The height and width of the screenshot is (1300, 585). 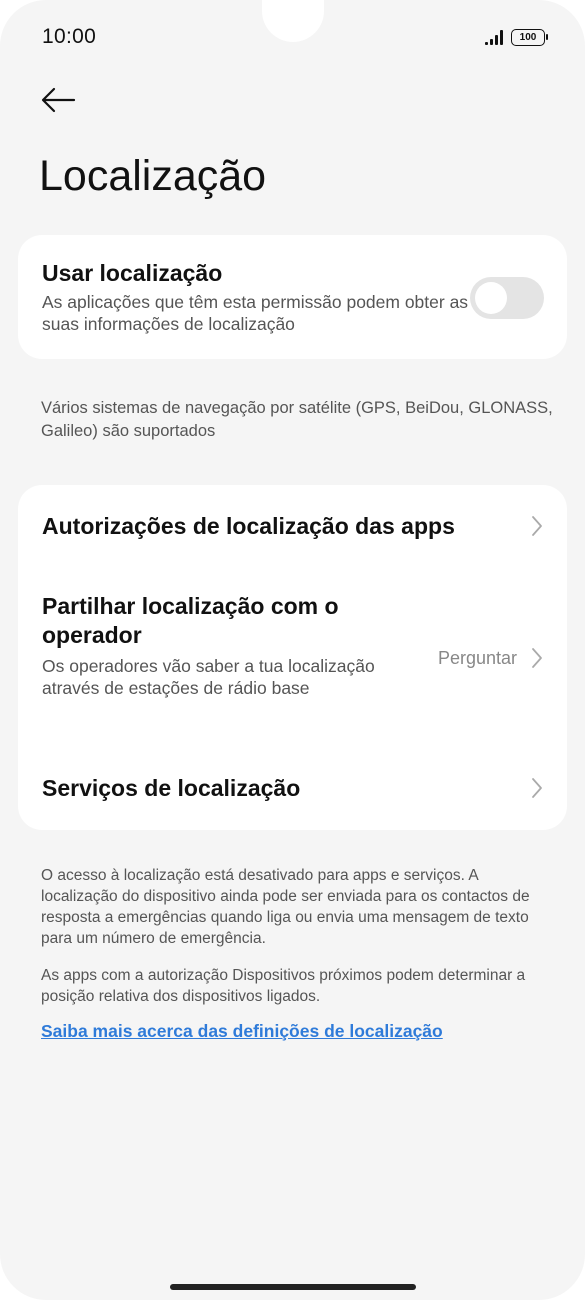 I want to click on back-arrow-icon, so click(x=58, y=100).